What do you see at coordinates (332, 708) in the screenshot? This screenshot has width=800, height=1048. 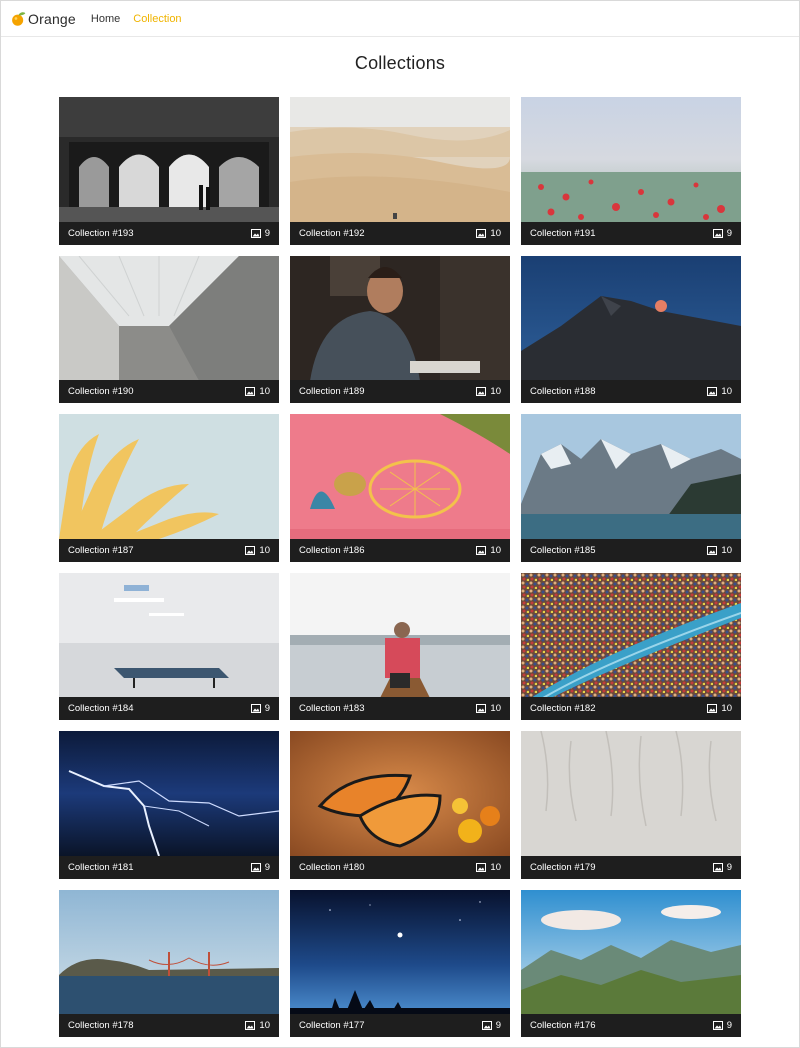 I see `collection-title: Collection #183` at bounding box center [332, 708].